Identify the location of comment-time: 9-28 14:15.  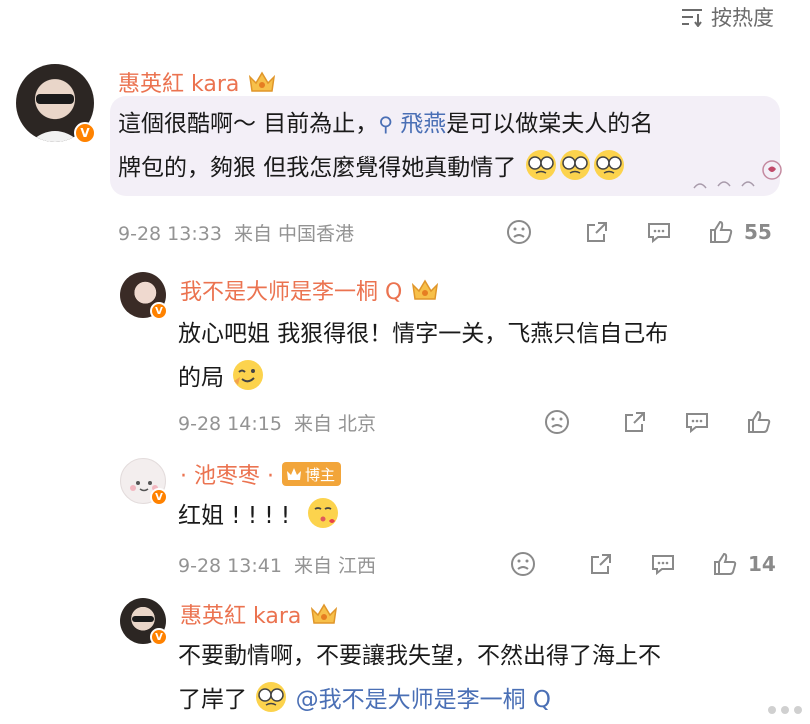
(230, 423).